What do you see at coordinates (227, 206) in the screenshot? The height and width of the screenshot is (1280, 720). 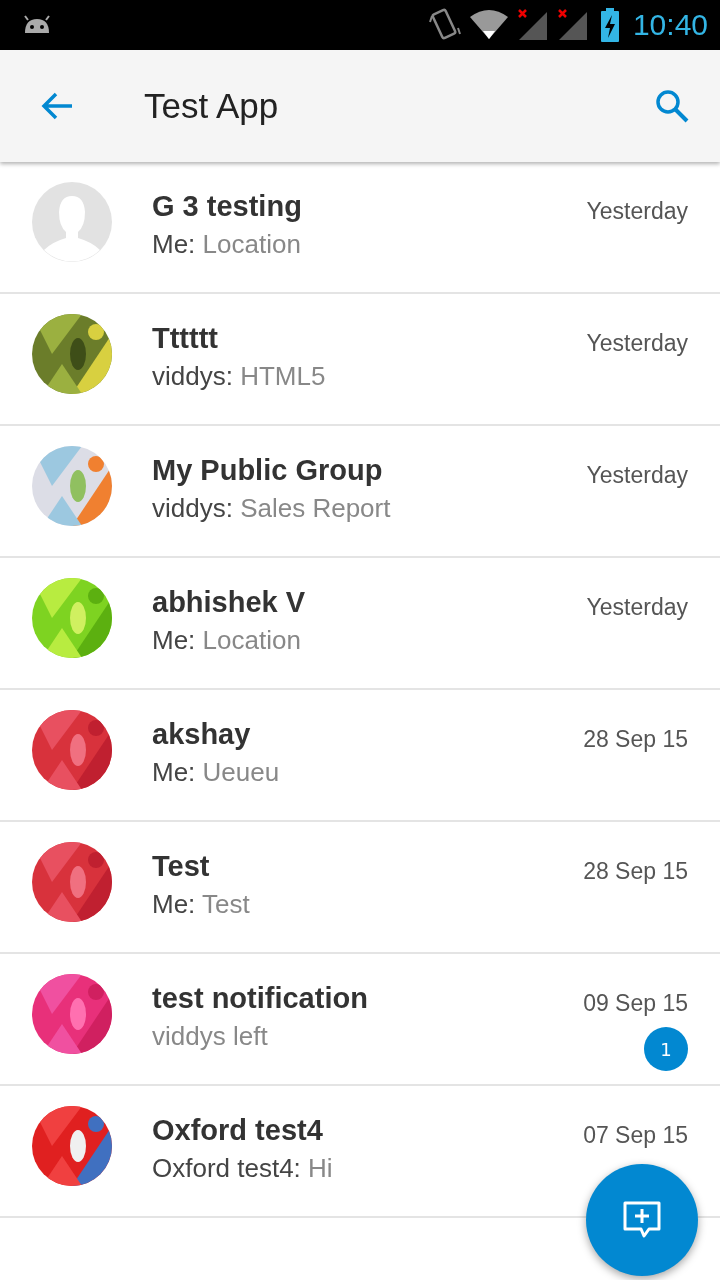 I see `chat-name: G 3 testing` at bounding box center [227, 206].